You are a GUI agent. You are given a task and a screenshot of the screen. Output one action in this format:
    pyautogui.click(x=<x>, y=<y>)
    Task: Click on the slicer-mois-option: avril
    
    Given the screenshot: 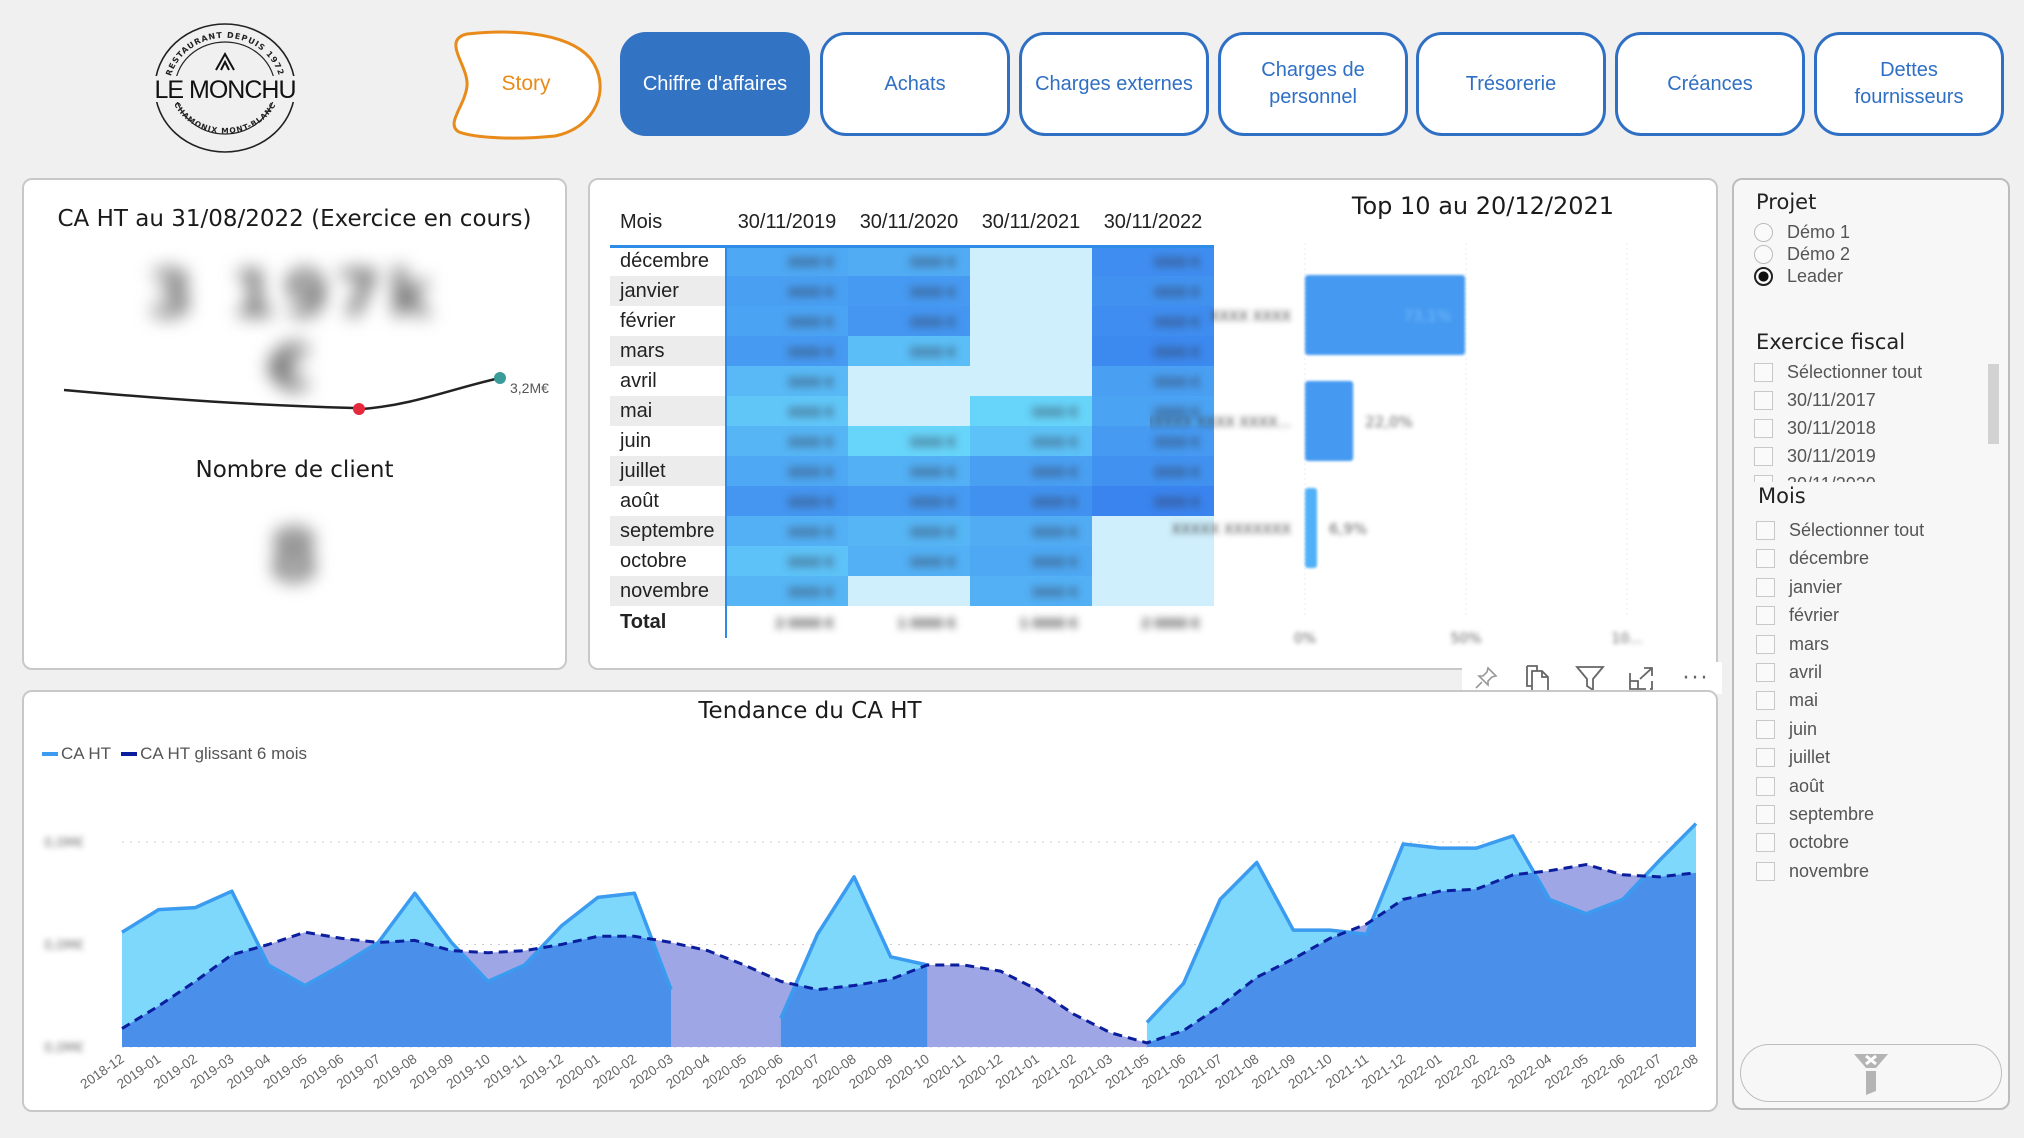 What is the action you would take?
    pyautogui.click(x=1789, y=672)
    